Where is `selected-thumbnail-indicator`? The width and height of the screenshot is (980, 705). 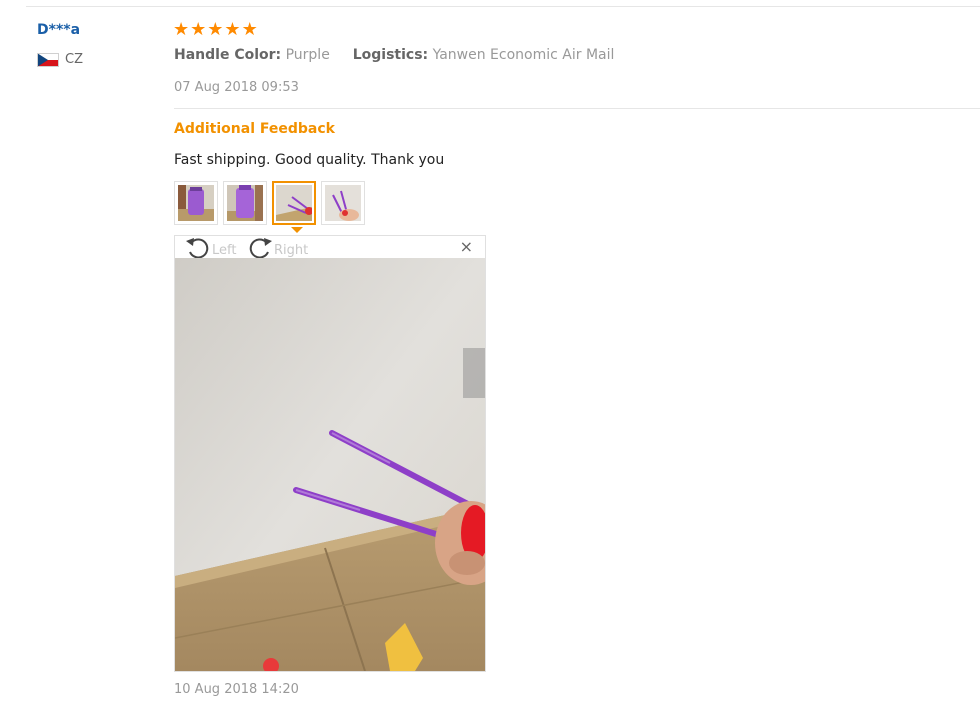
selected-thumbnail-indicator is located at coordinates (297, 230).